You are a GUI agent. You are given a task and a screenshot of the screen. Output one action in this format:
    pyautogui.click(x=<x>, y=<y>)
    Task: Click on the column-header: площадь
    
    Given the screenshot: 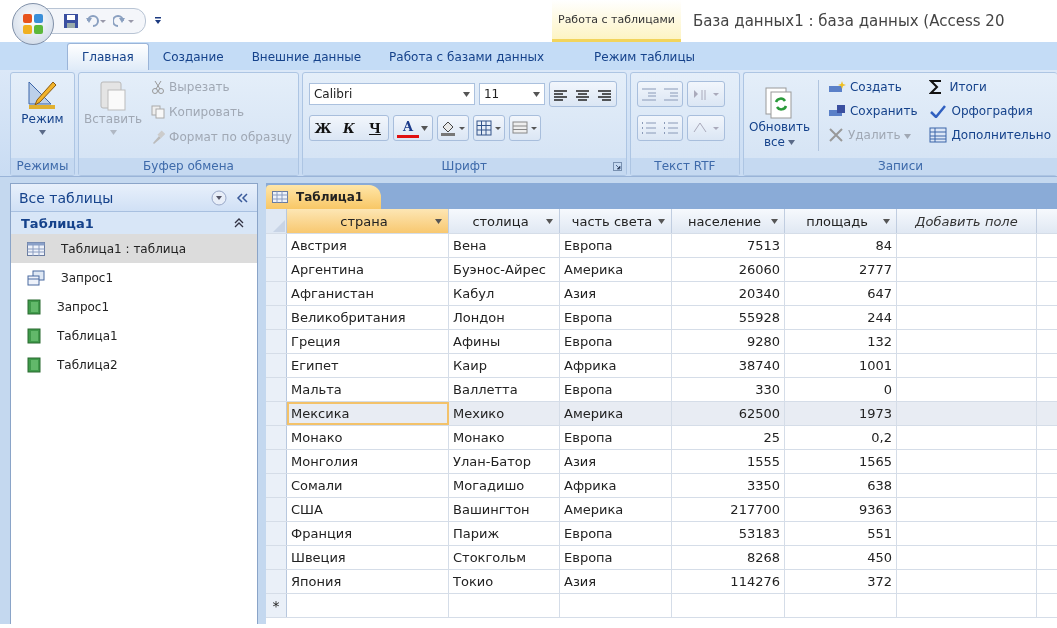 What is the action you would take?
    pyautogui.click(x=841, y=221)
    